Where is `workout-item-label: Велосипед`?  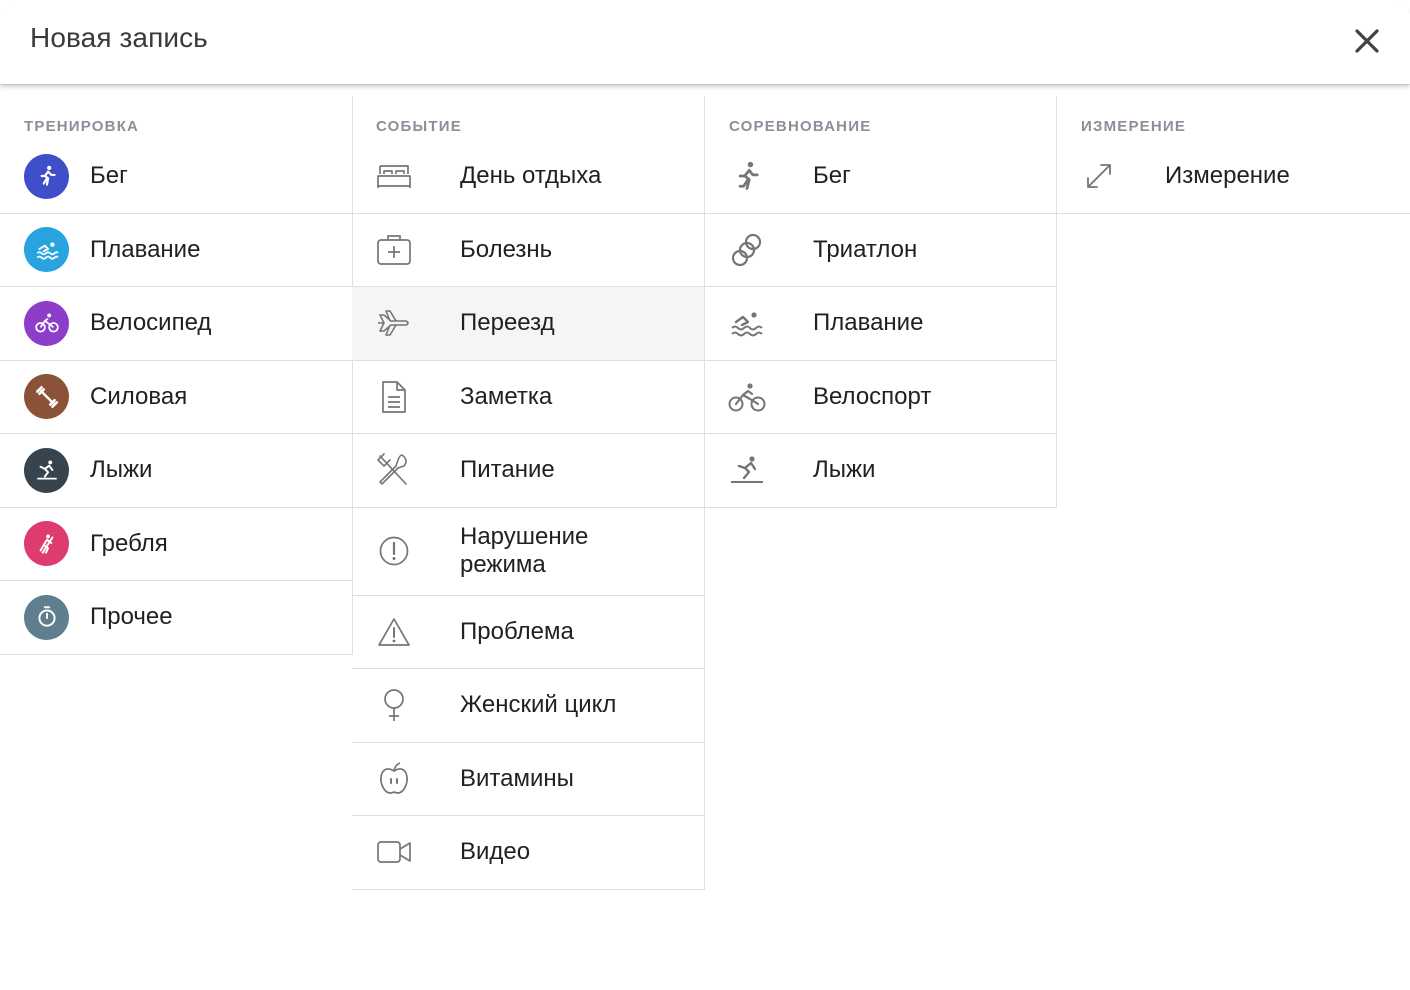
workout-item-label: Велосипед is located at coordinates (151, 323).